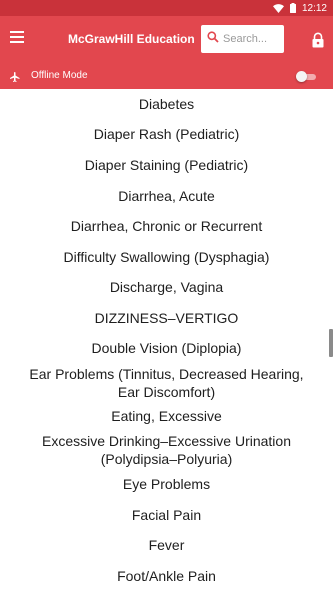 The width and height of the screenshot is (333, 592). Describe the element at coordinates (278, 8) in the screenshot. I see `wifi-icon` at that location.